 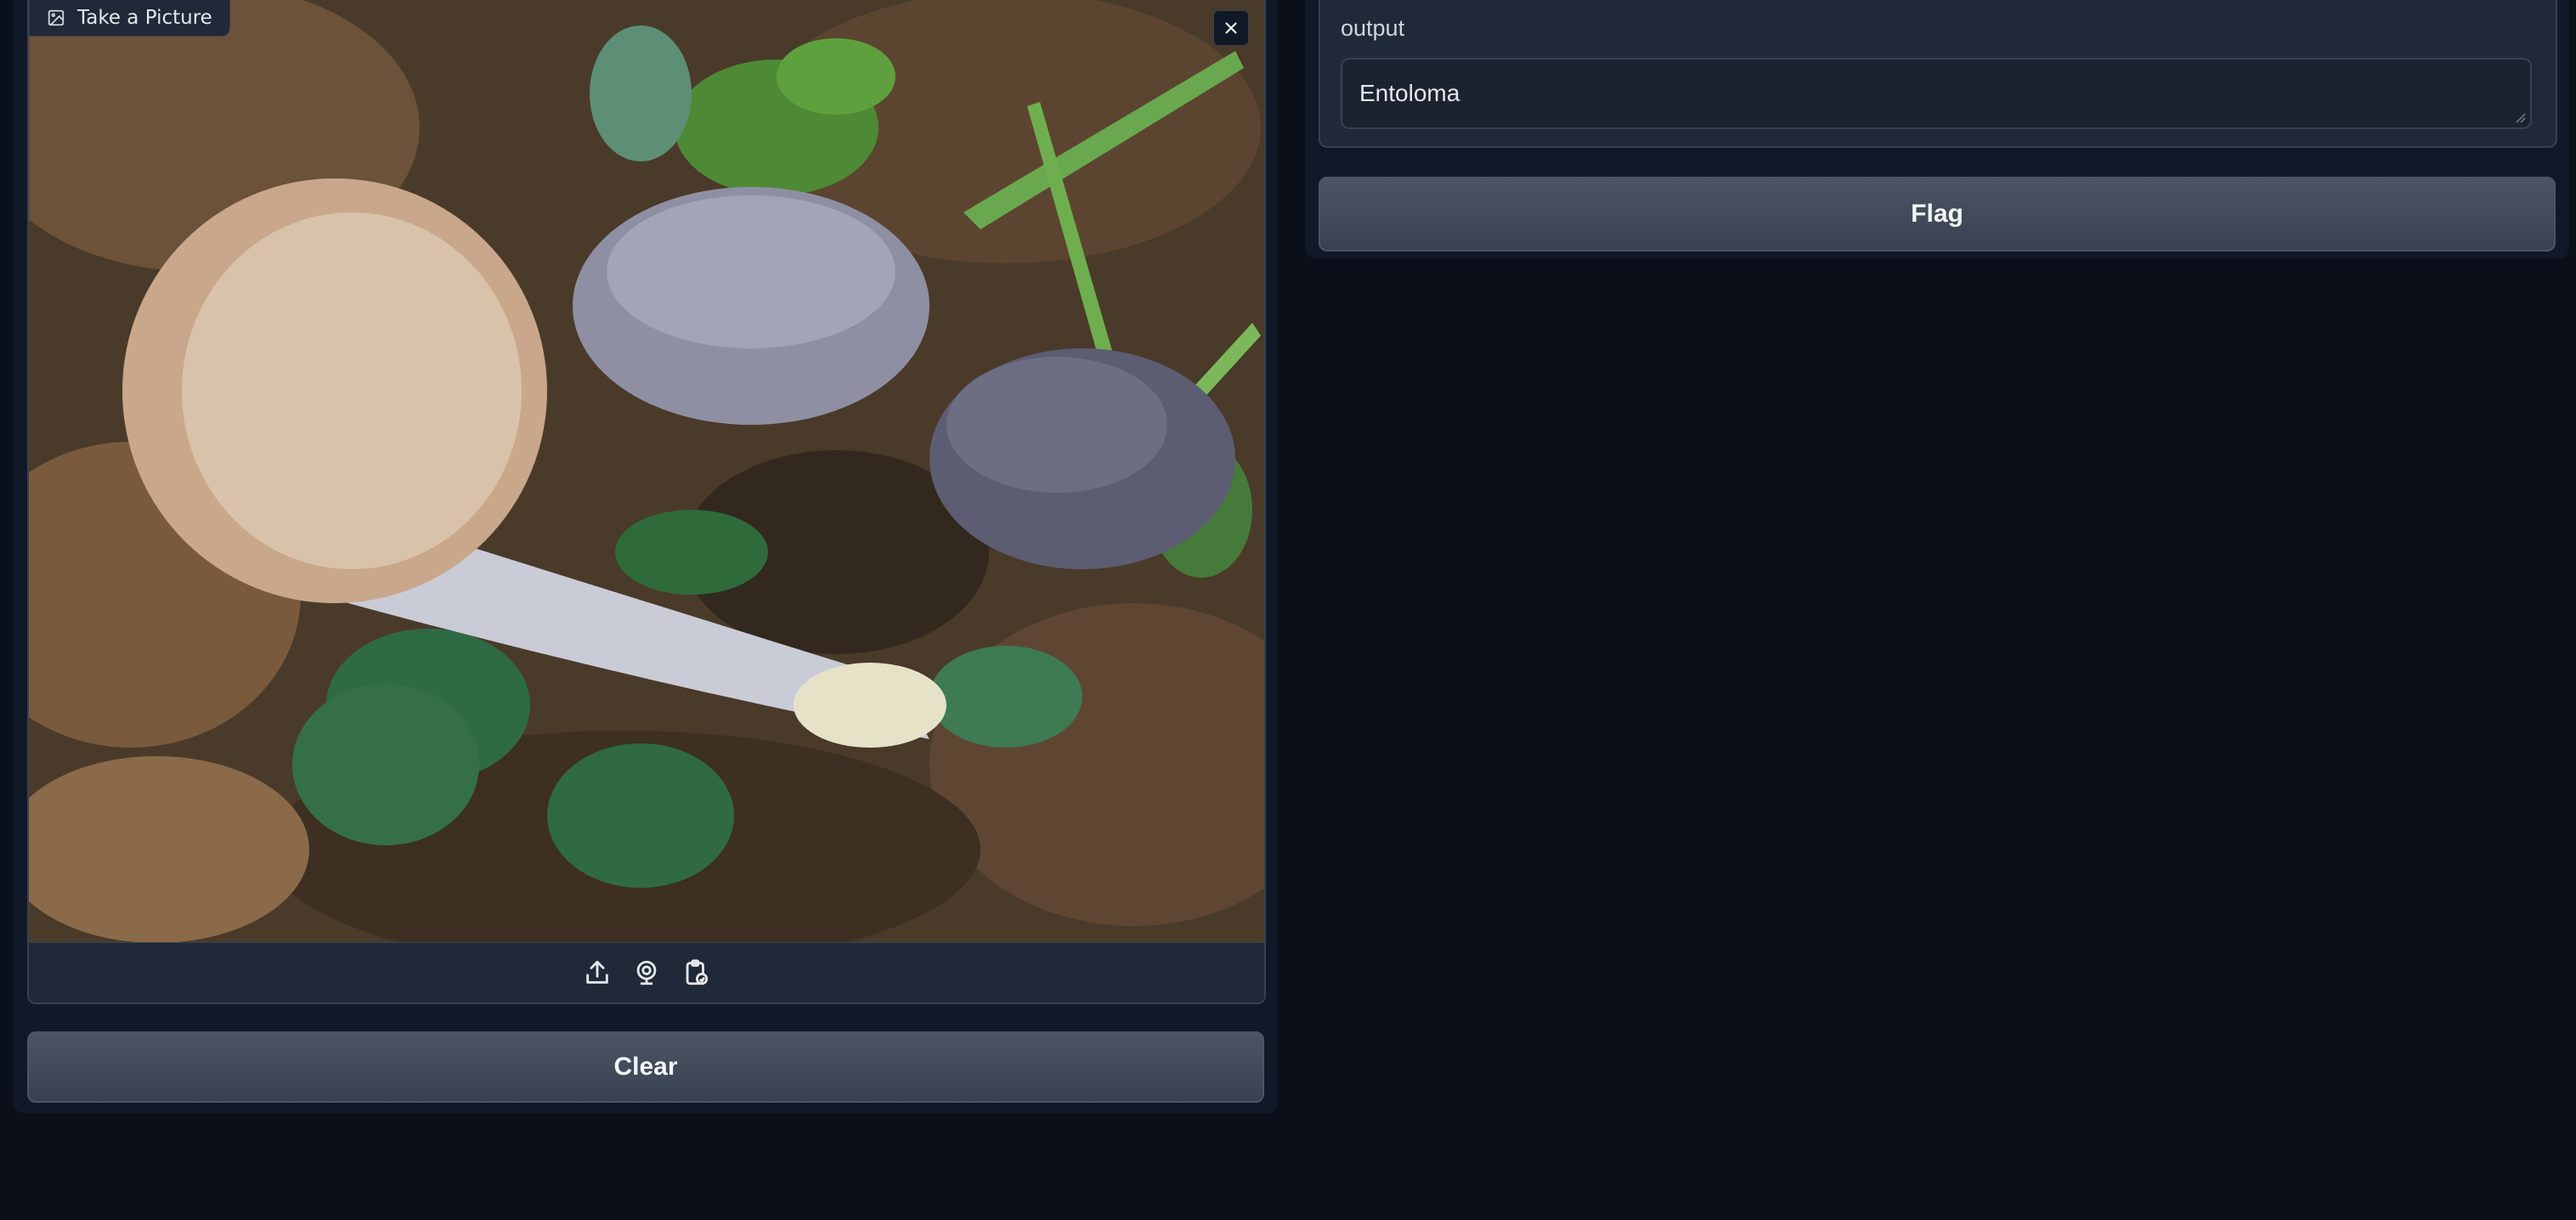 I want to click on paste-clipboard-button, so click(x=696, y=972).